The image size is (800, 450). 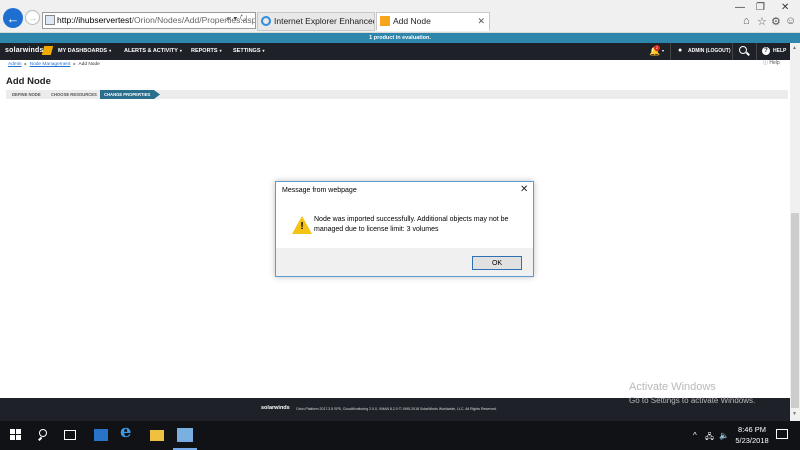 I want to click on help-icon: ?, so click(x=766, y=51).